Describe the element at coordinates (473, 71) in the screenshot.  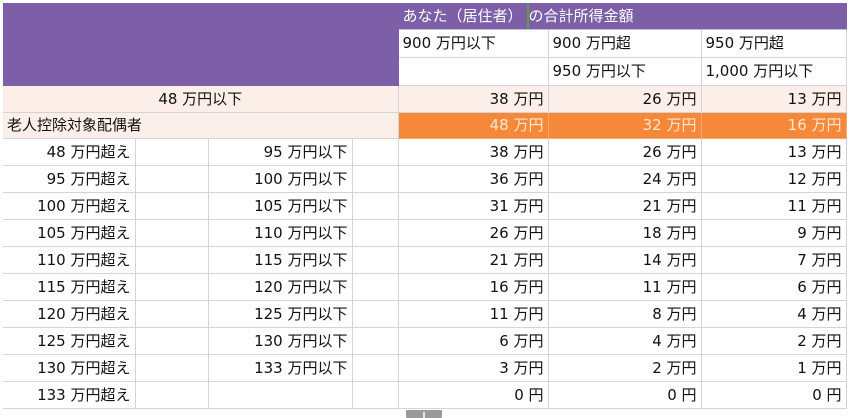
I see `header-col1-line2` at that location.